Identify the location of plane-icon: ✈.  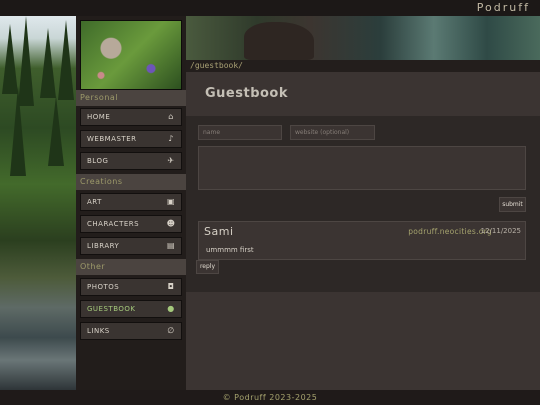
(171, 160).